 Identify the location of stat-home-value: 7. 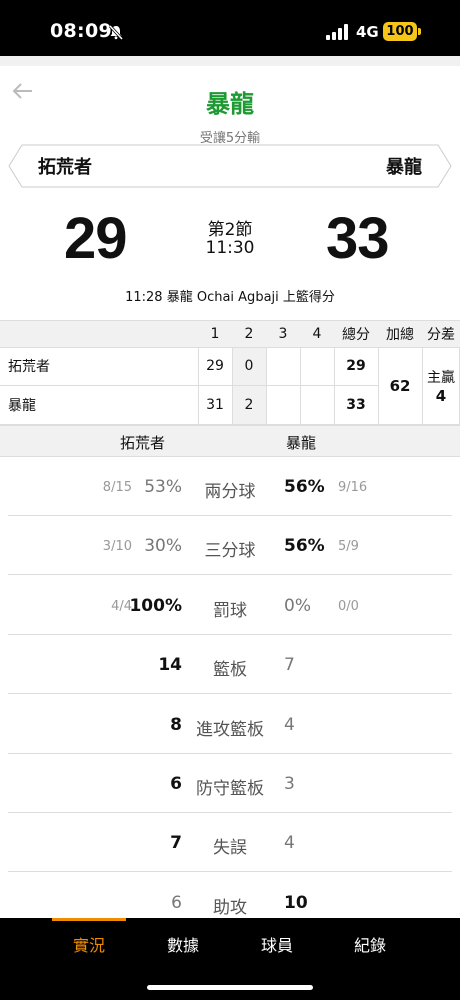
(289, 665).